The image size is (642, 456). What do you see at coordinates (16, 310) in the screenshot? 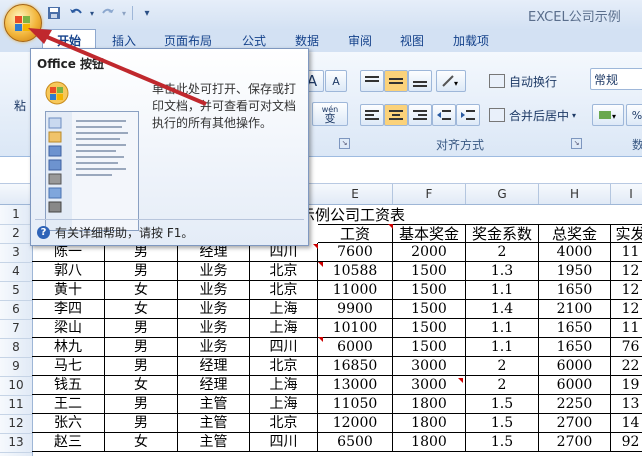
I see `row-header: 6` at bounding box center [16, 310].